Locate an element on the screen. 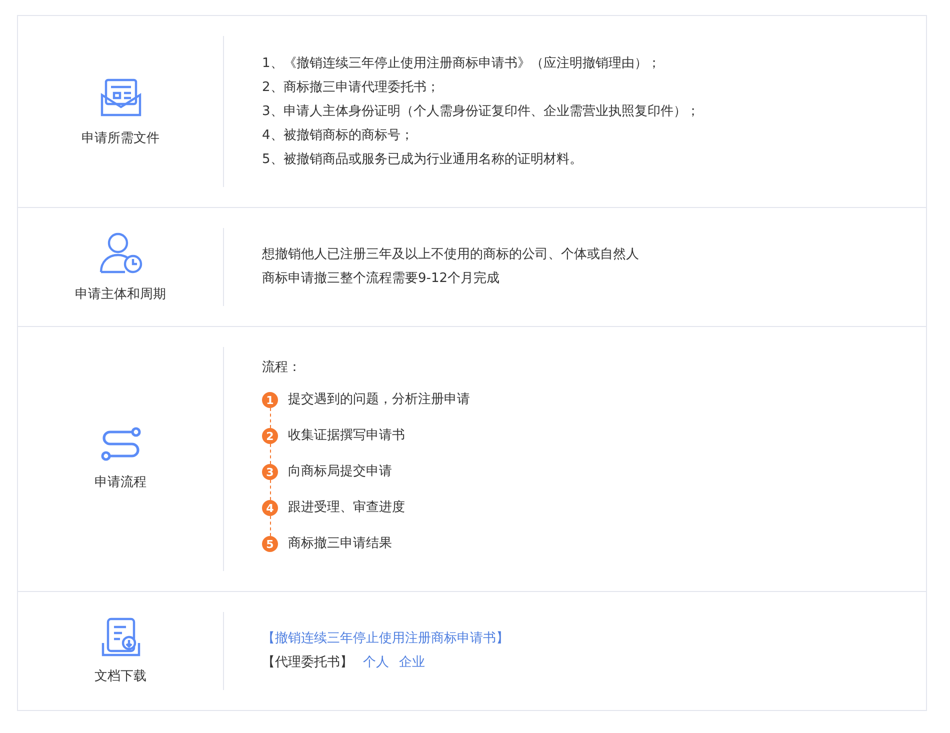 Image resolution: width=950 pixels, height=733 pixels. envelope-icon is located at coordinates (121, 97).